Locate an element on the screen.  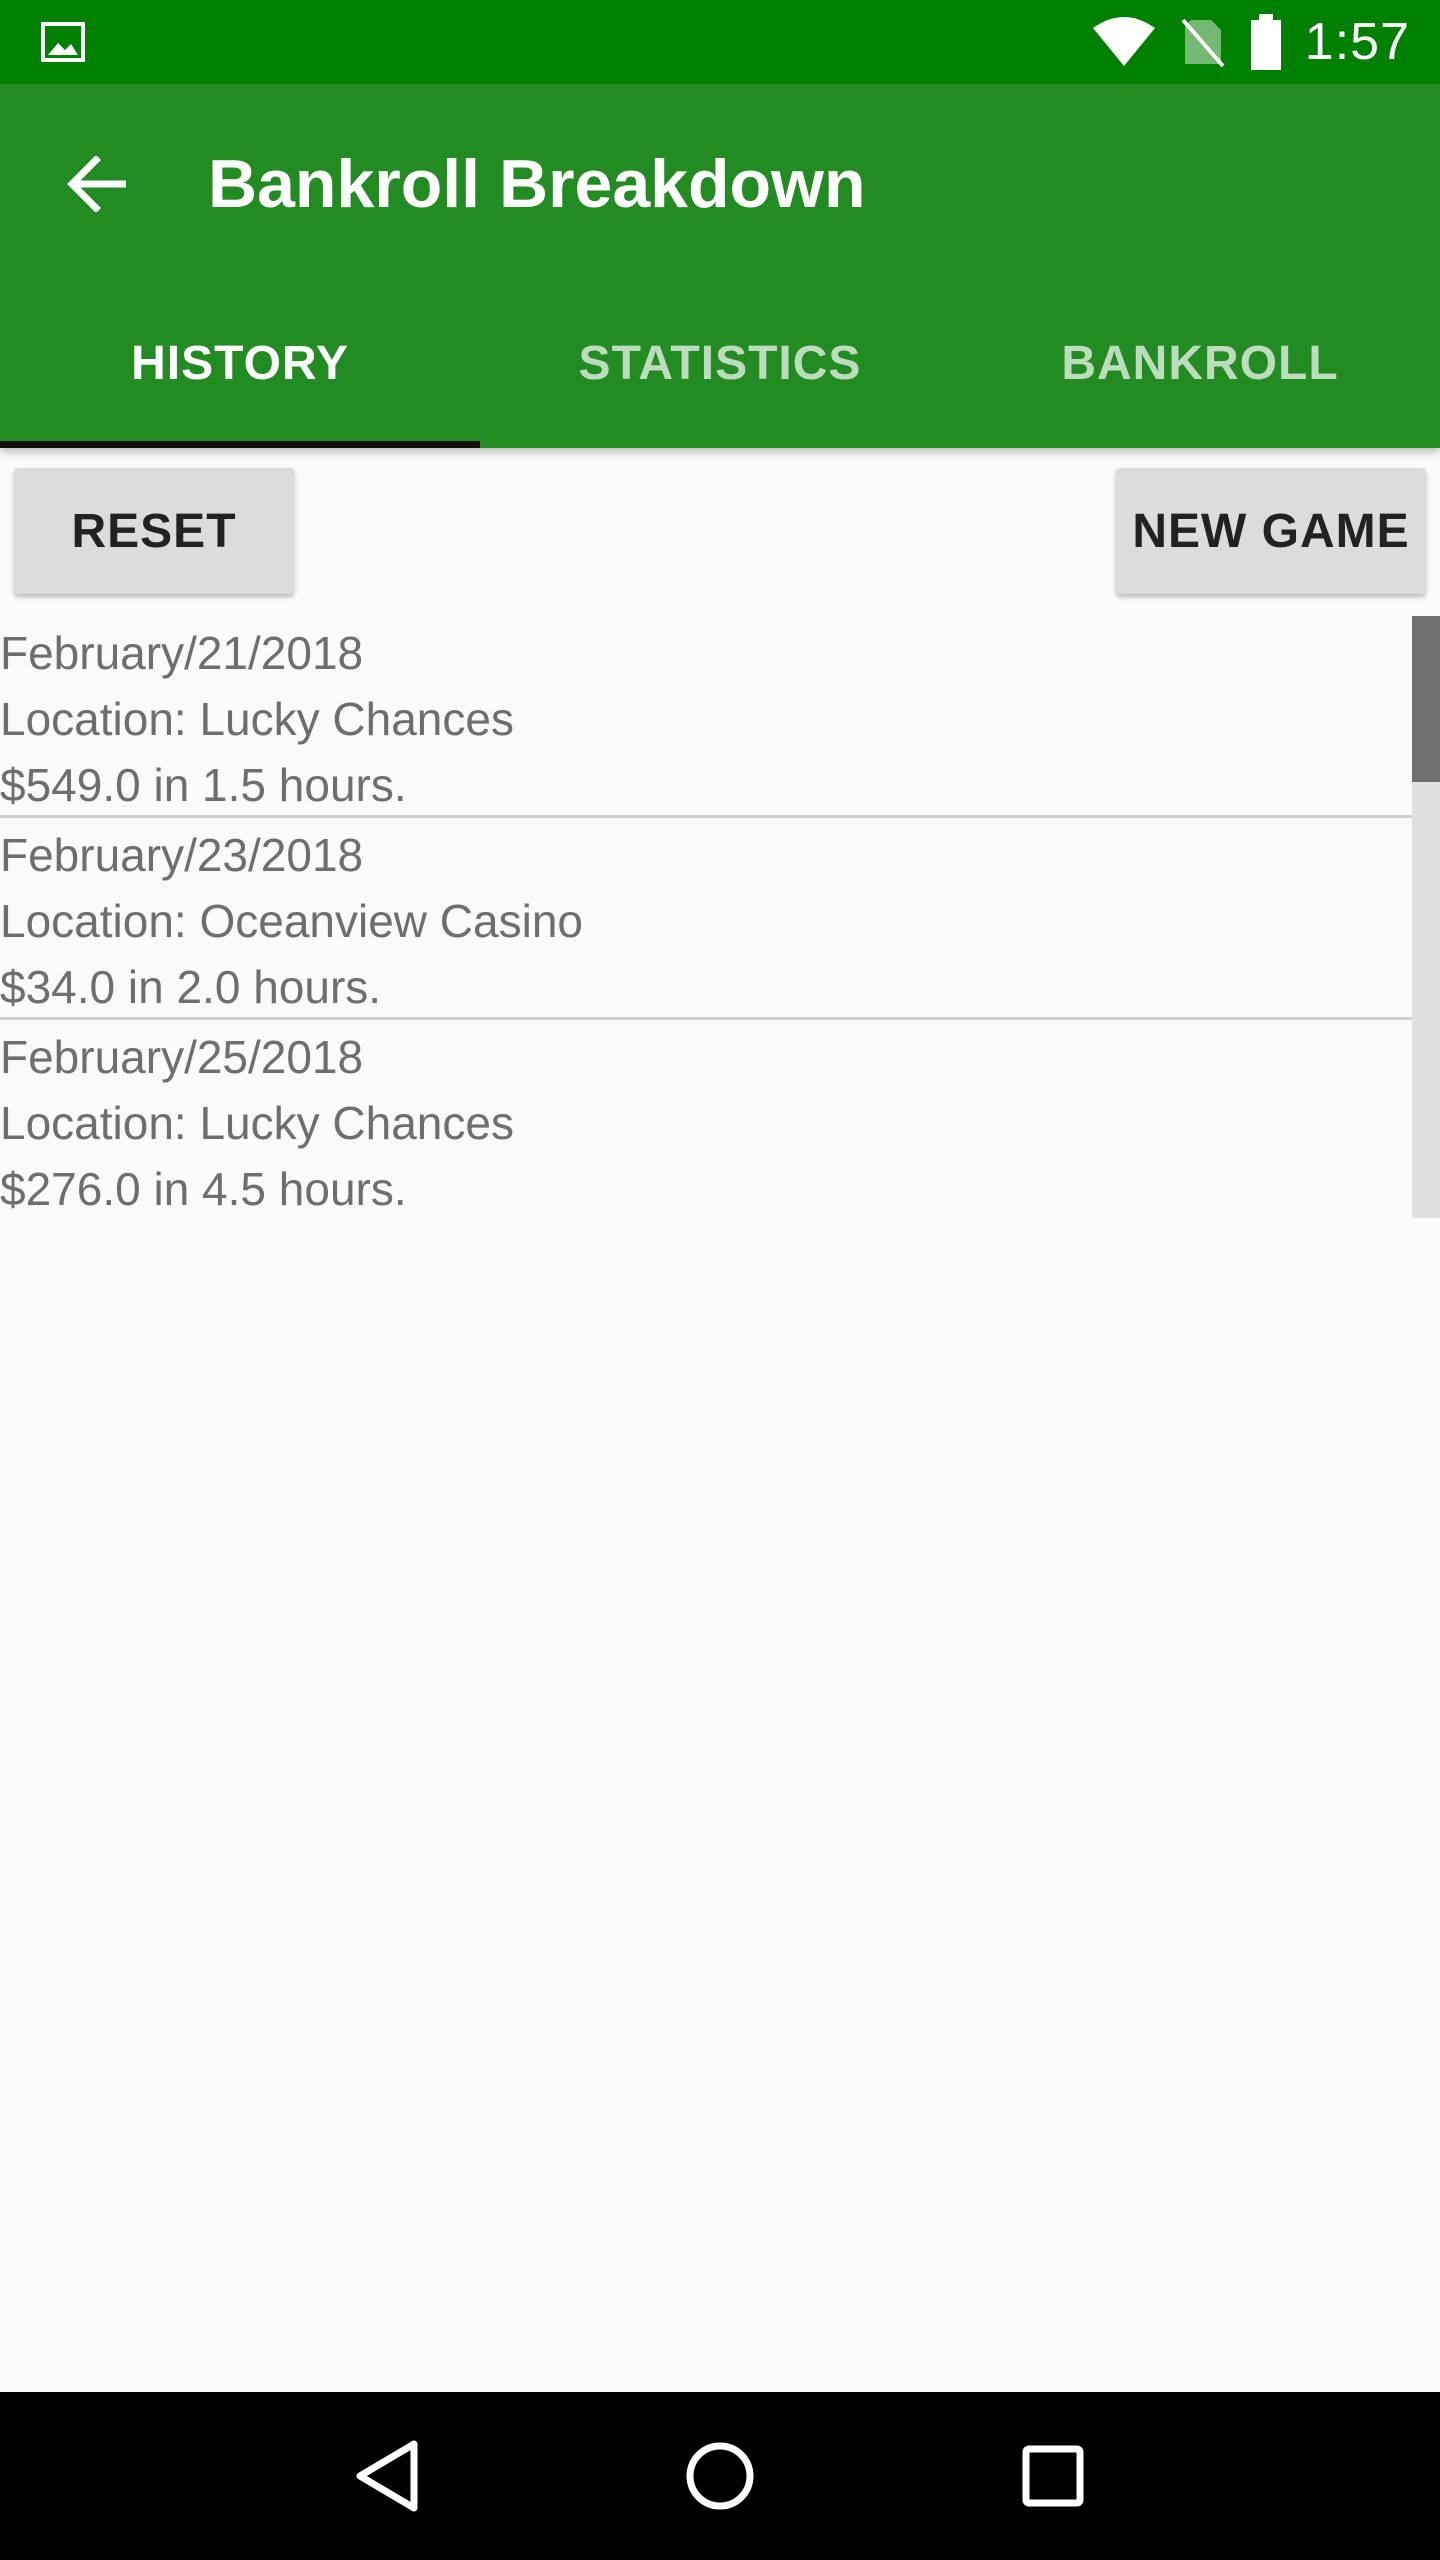
no-sim-icon is located at coordinates (1203, 42).